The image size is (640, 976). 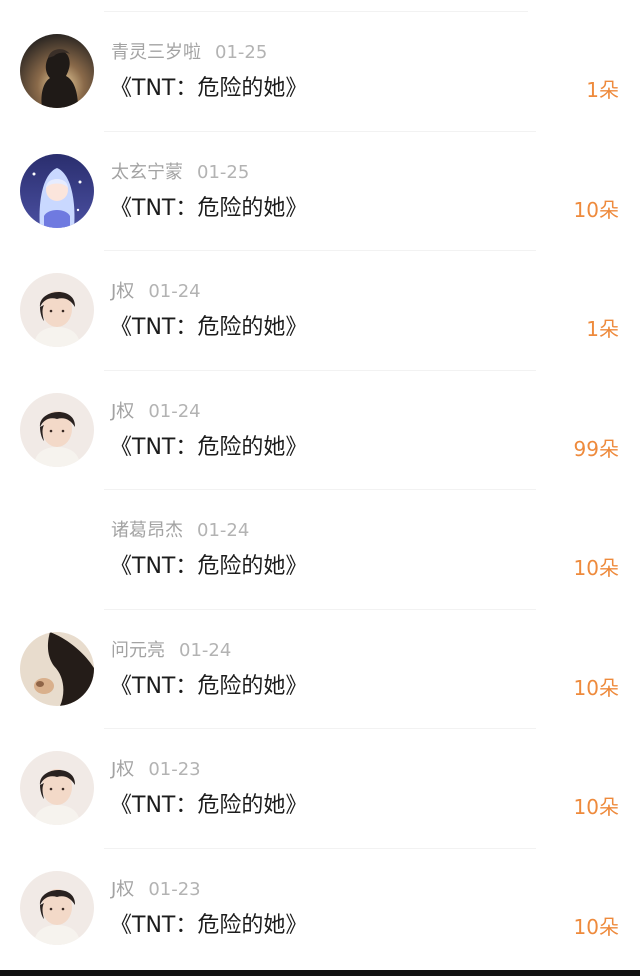 What do you see at coordinates (320, 191) in the screenshot?
I see `list-item: 太玄宁蒙 01-25 《TNT：危险的她》 10朵` at bounding box center [320, 191].